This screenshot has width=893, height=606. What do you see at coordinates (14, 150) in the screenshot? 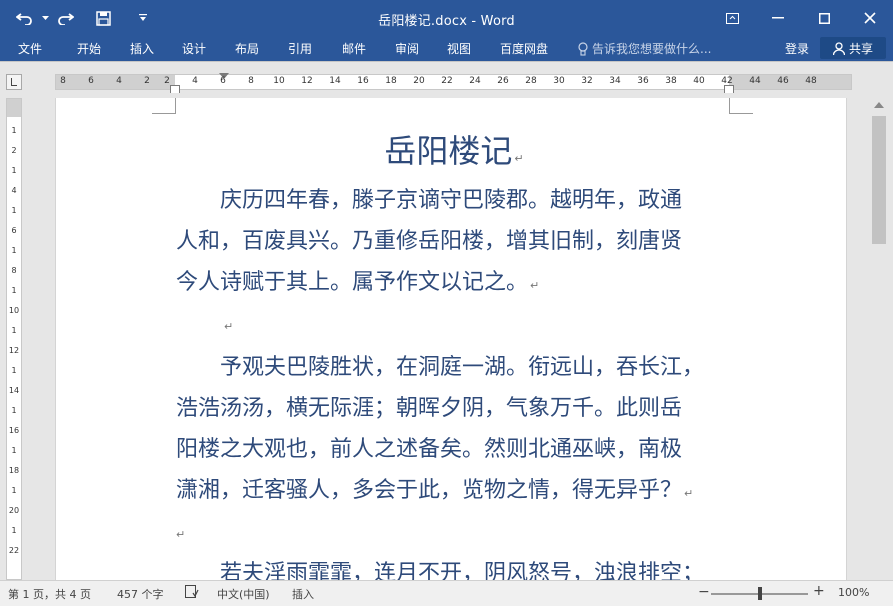
I see `vertical-ruler-number: 2` at bounding box center [14, 150].